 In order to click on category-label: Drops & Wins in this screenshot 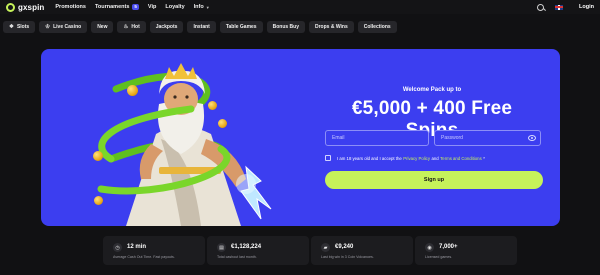, I will do `click(331, 27)`.